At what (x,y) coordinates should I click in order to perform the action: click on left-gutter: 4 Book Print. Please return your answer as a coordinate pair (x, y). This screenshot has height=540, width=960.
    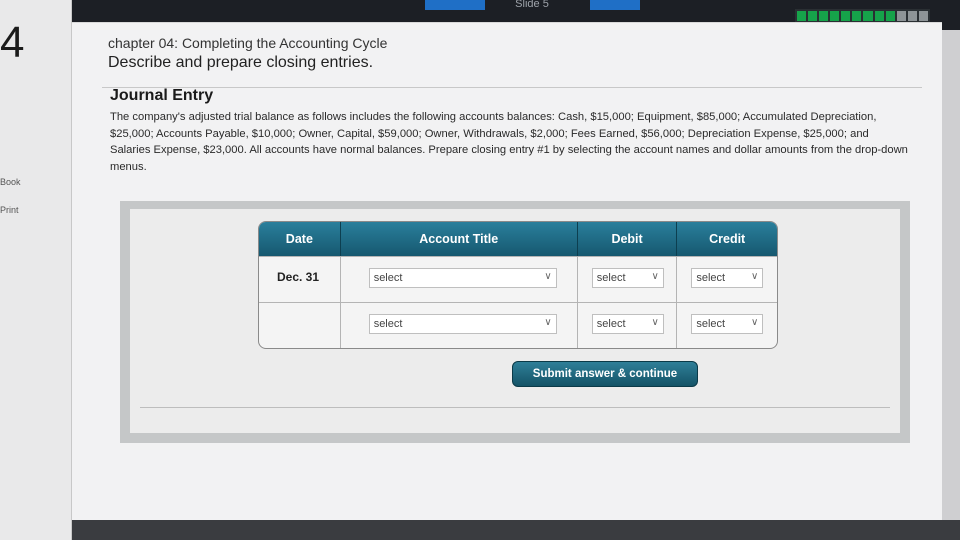
    Looking at the image, I should click on (36, 270).